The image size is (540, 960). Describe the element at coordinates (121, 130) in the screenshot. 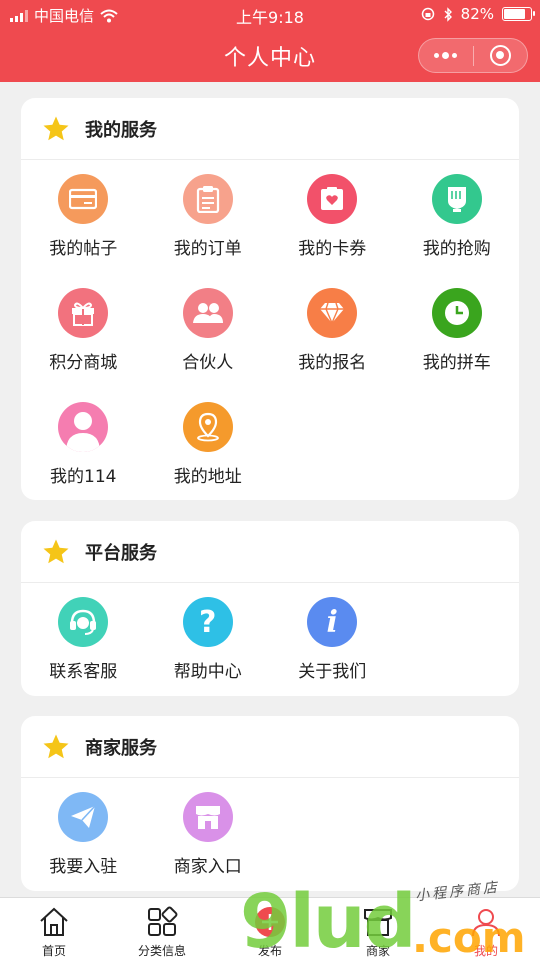

I see `section-title: 我的服务` at that location.